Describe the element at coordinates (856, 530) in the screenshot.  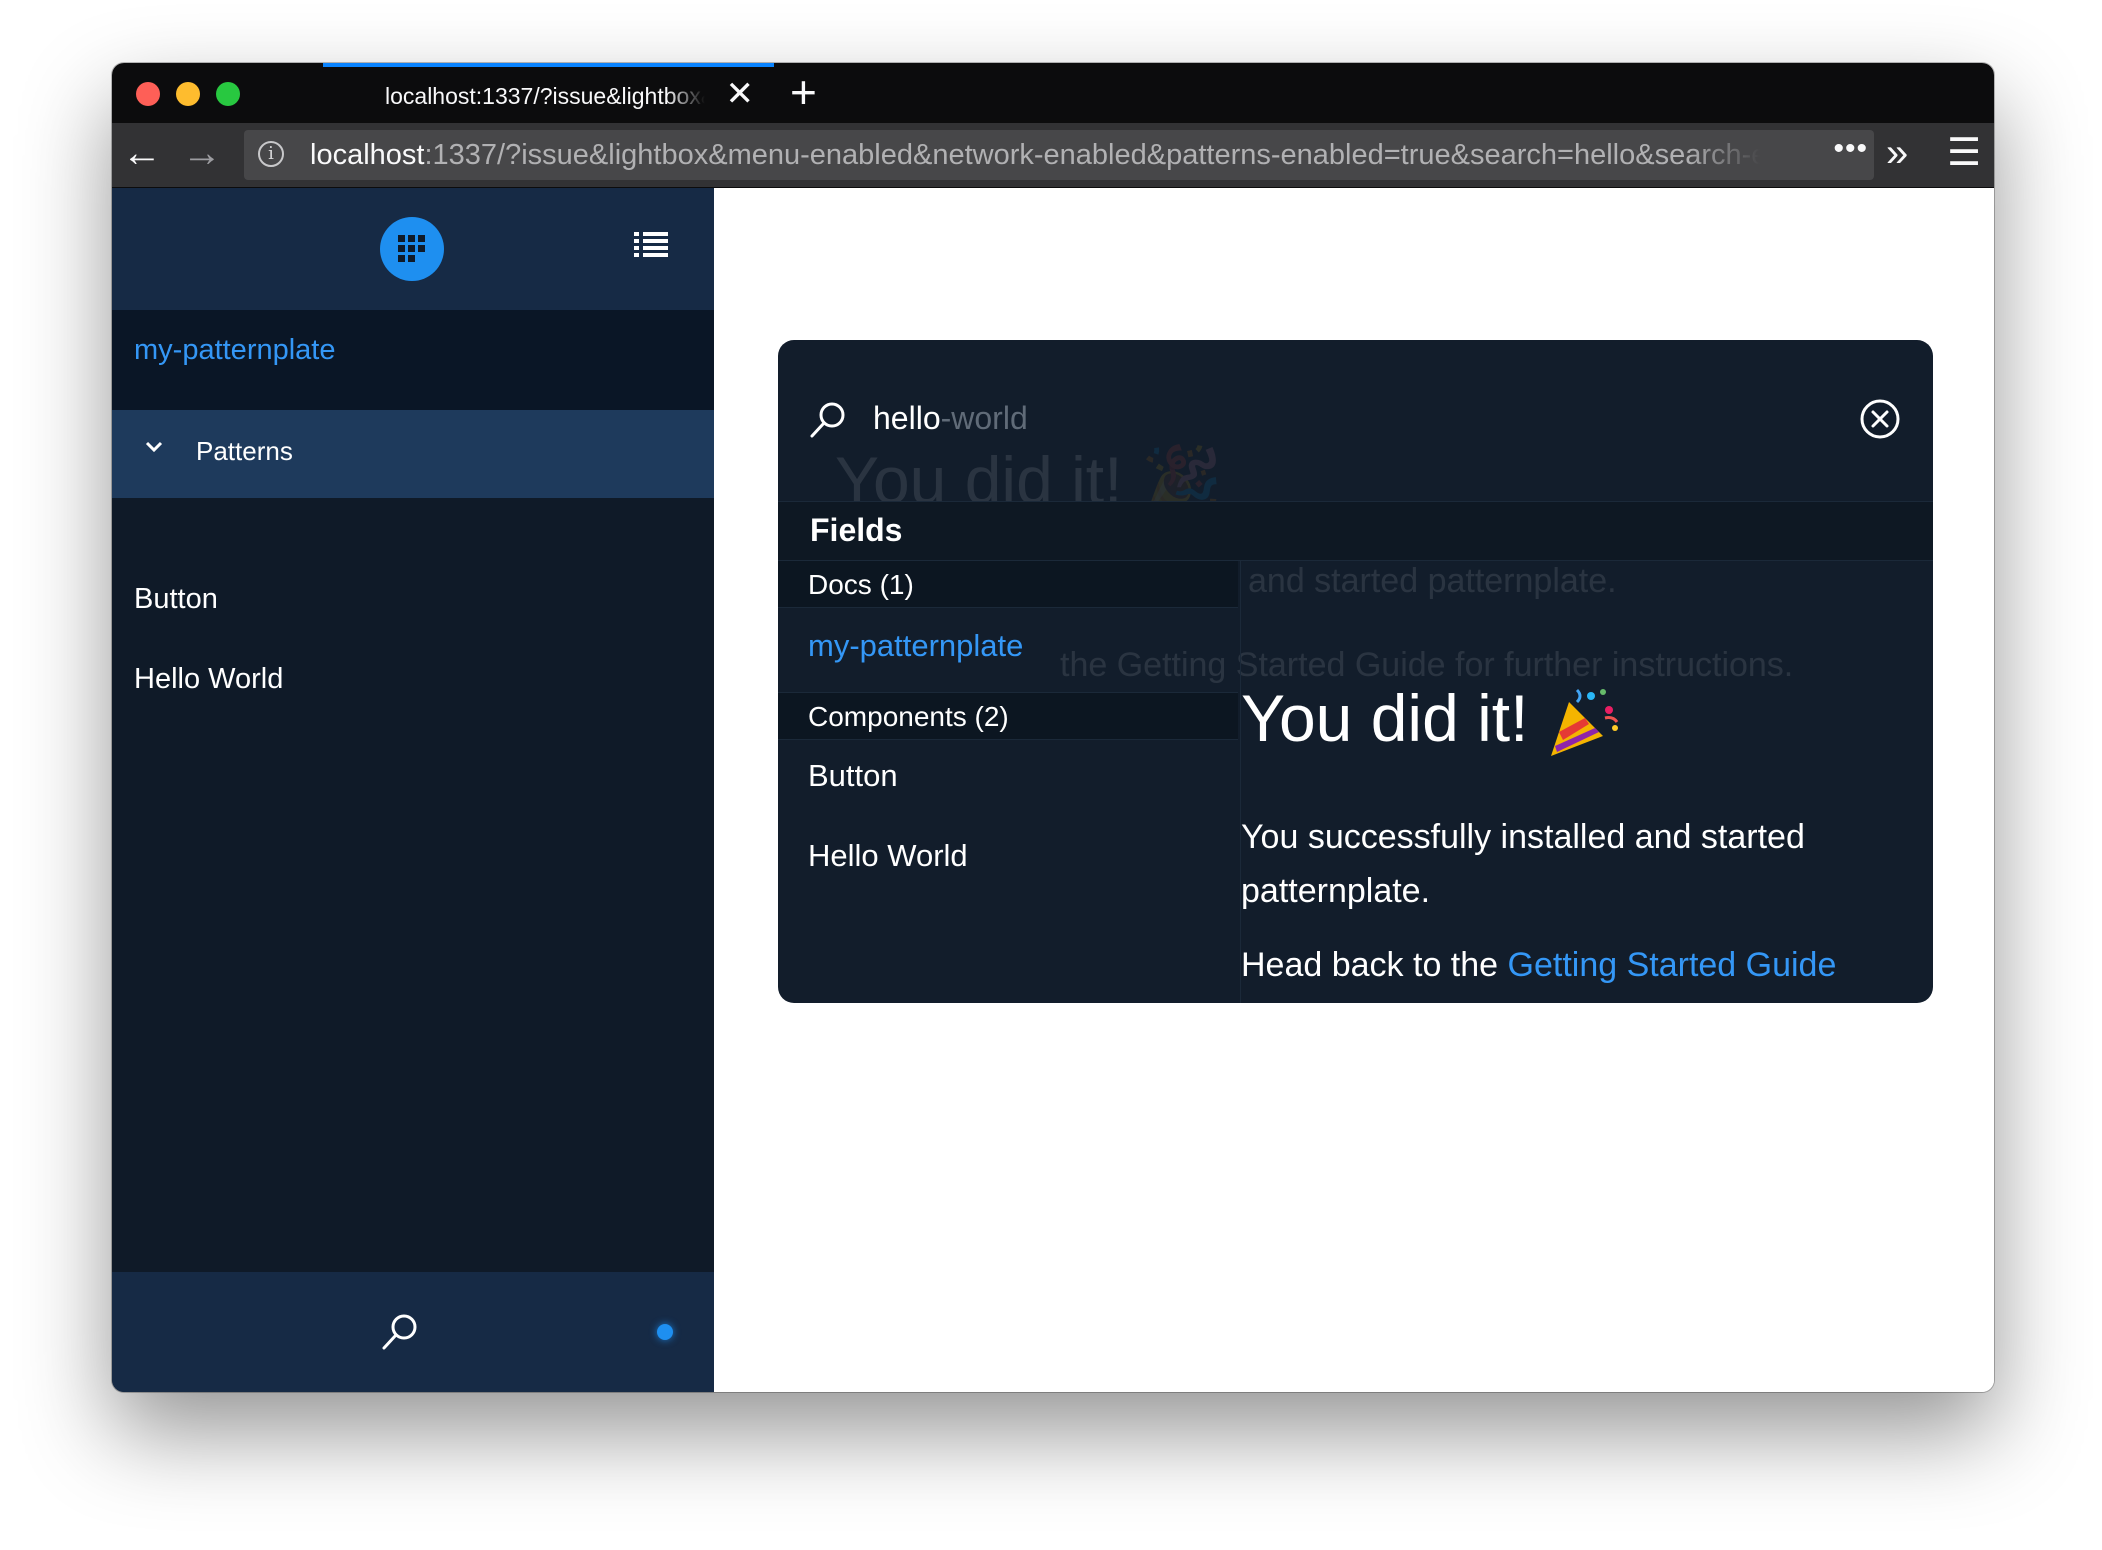
I see `fields-label: Fields` at that location.